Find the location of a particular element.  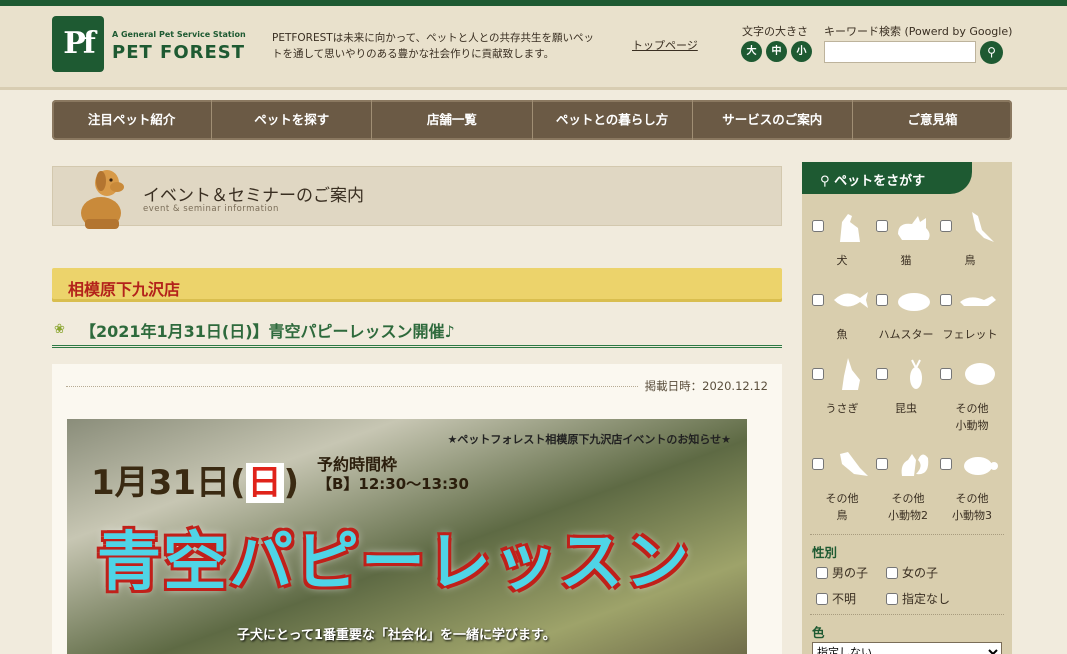

pet-label: その他 小動物3 is located at coordinates (972, 507).